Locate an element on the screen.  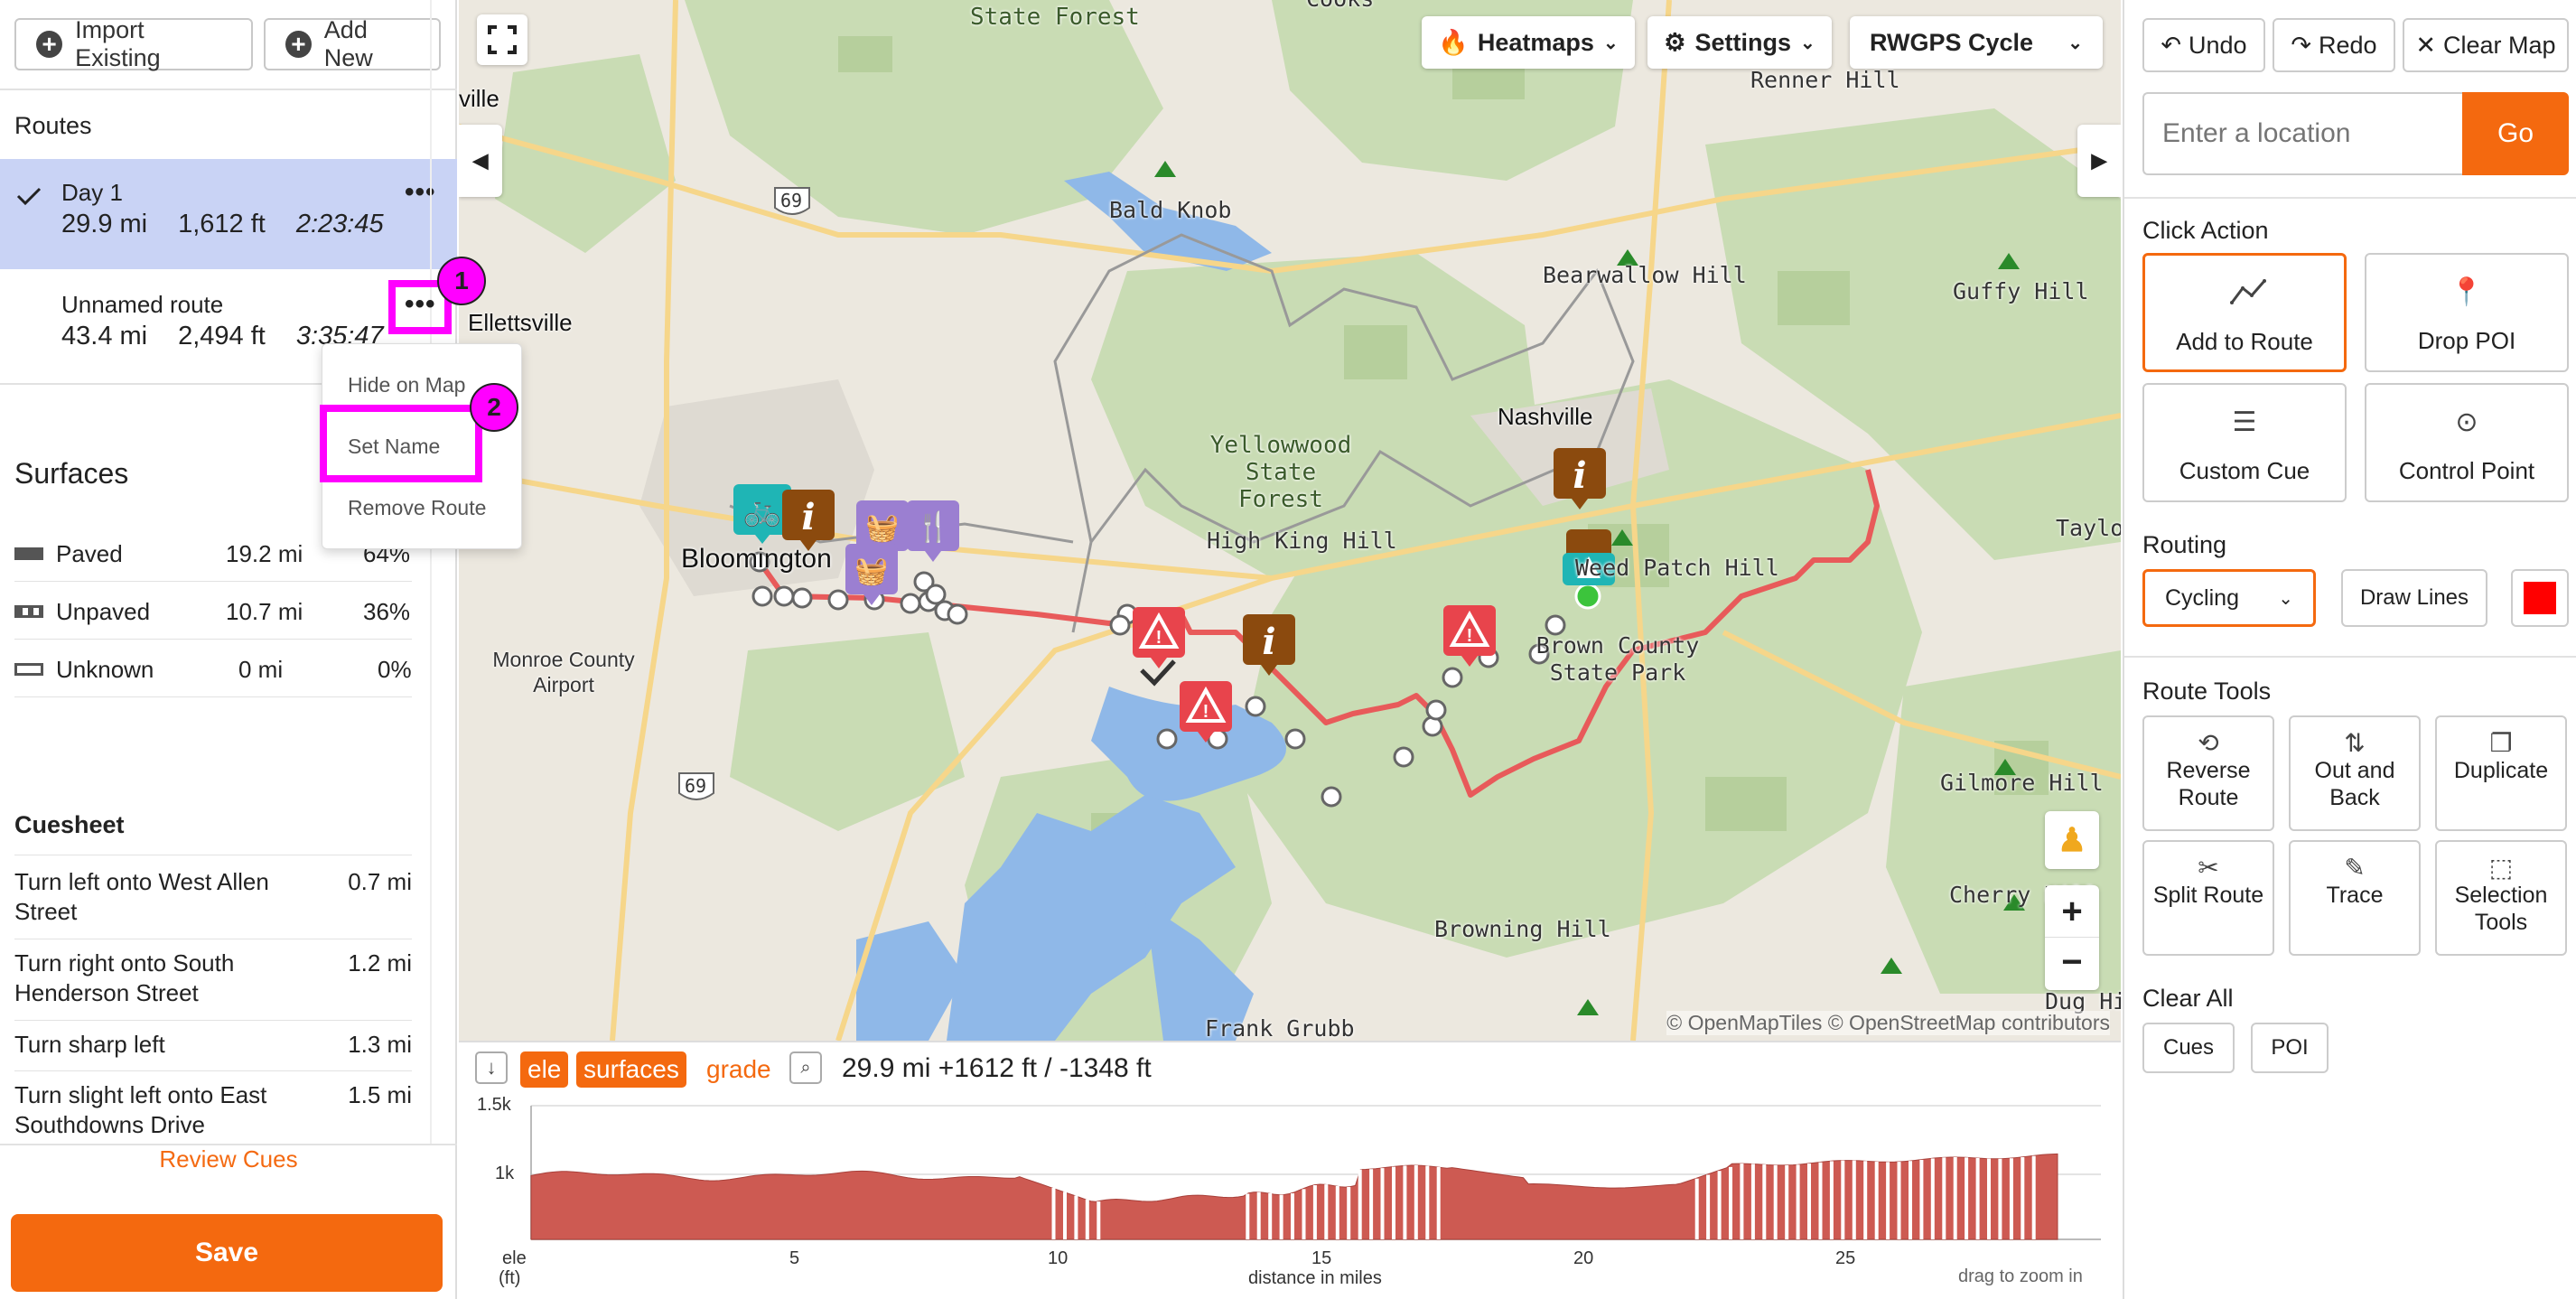
redo-button: ↷ Redo is located at coordinates (2334, 45).